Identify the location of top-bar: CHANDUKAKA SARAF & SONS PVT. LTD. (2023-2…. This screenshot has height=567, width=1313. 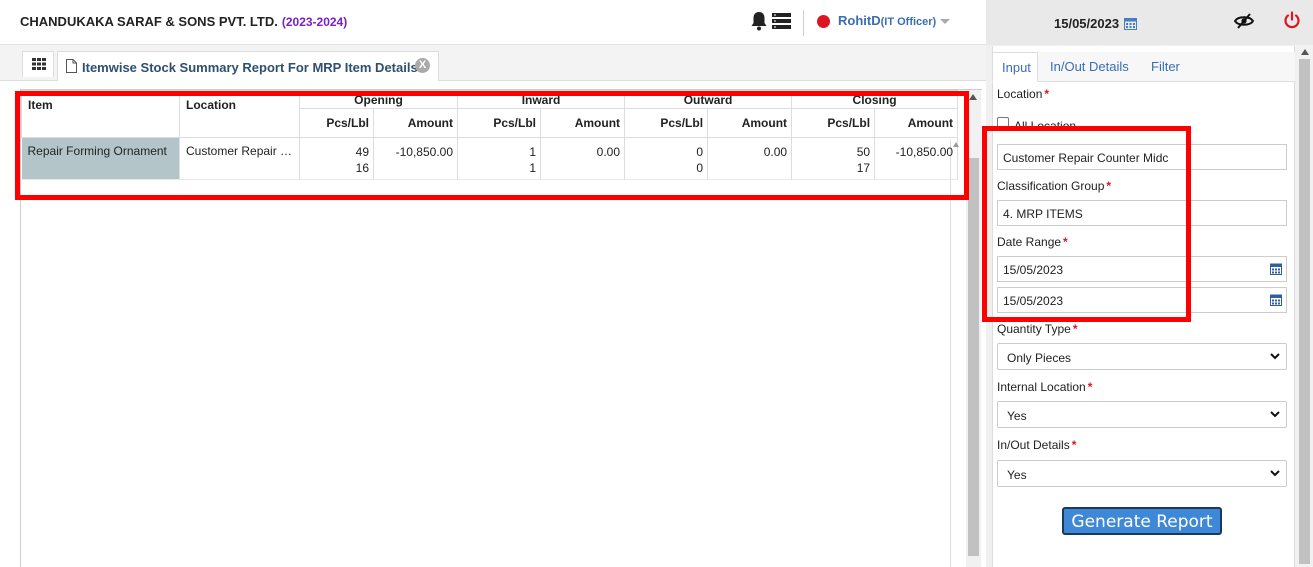
(493, 22).